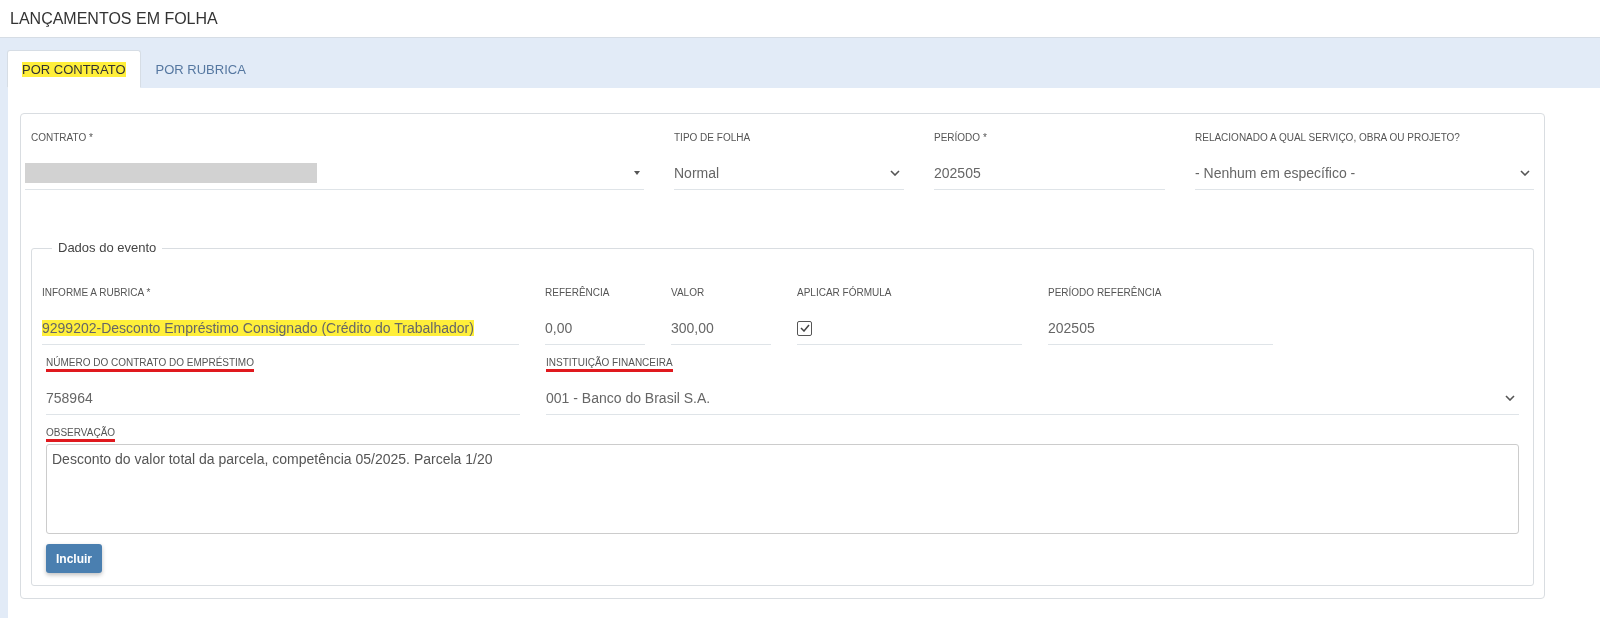 Image resolution: width=1600 pixels, height=618 pixels. Describe the element at coordinates (960, 137) in the screenshot. I see `field-label: PERÍODO *` at that location.